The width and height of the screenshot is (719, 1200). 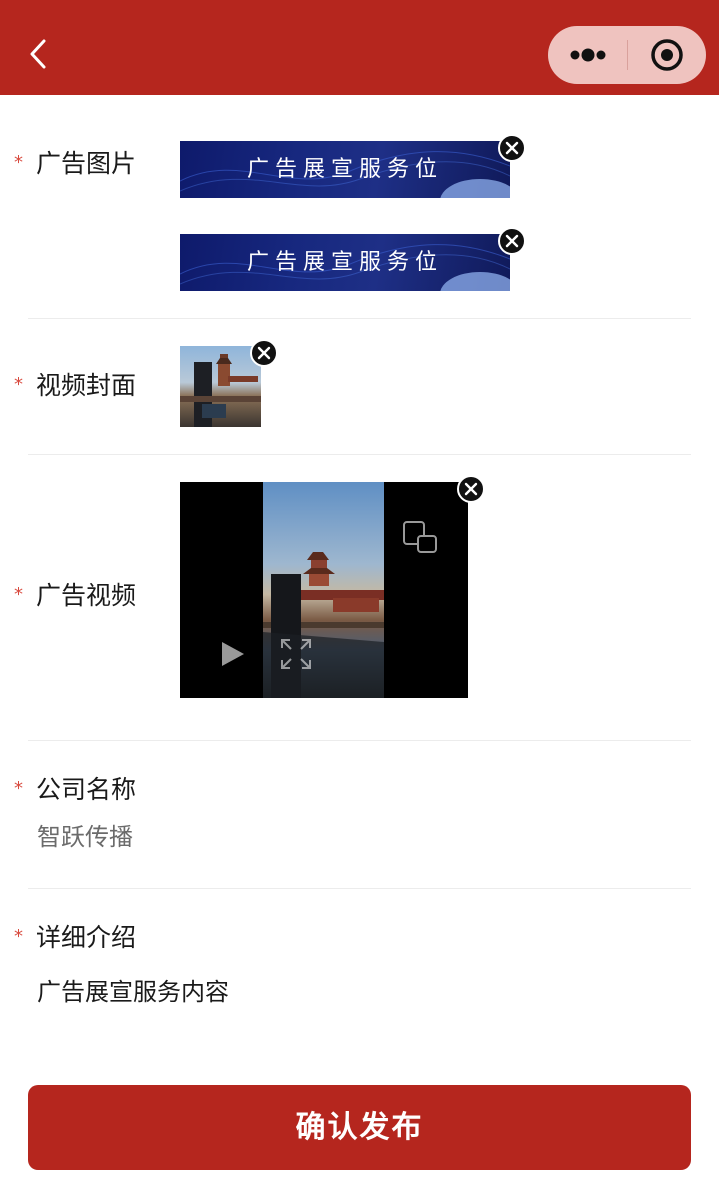 I want to click on company-name-input: 智跃传播, so click(x=85, y=837).